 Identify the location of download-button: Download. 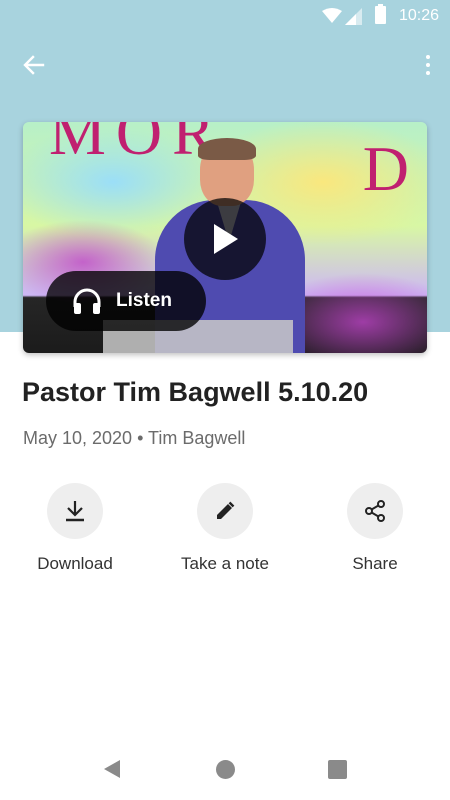
(75, 528).